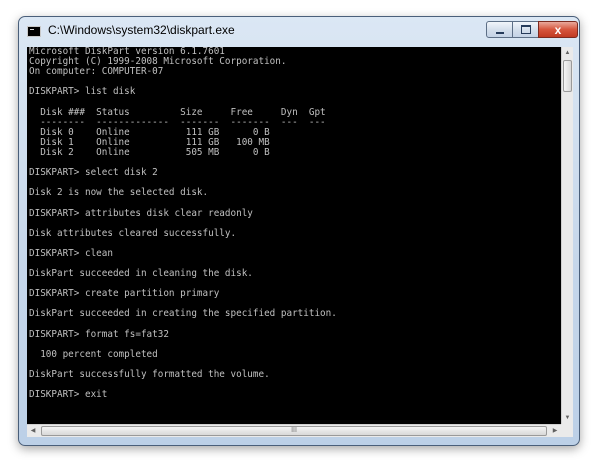 Image resolution: width=600 pixels, height=469 pixels. I want to click on console-line: Disk attributes cleared successfully., so click(133, 233).